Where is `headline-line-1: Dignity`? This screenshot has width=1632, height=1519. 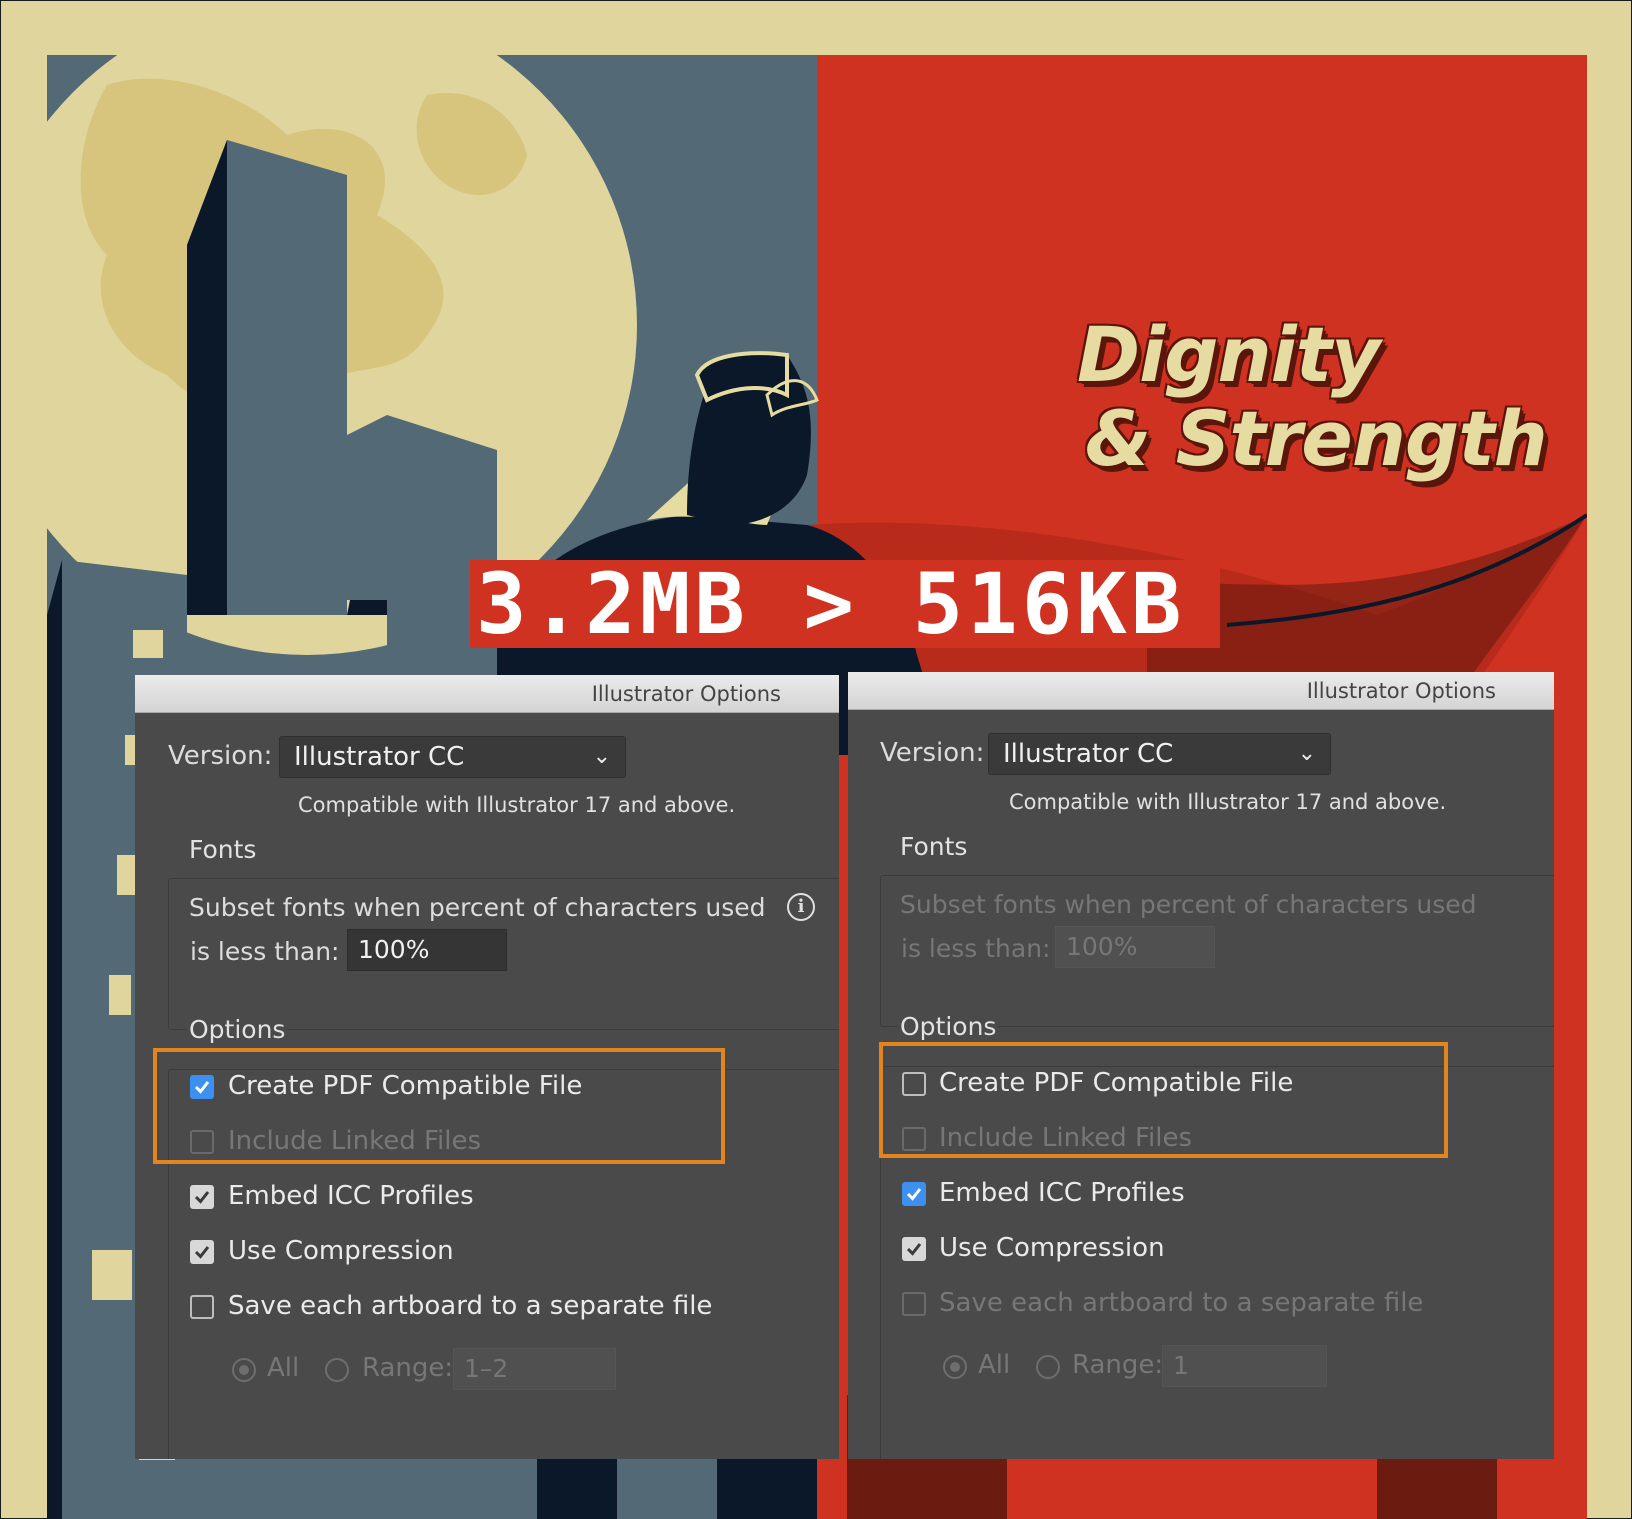
headline-line-1: Dignity is located at coordinates (1229, 354).